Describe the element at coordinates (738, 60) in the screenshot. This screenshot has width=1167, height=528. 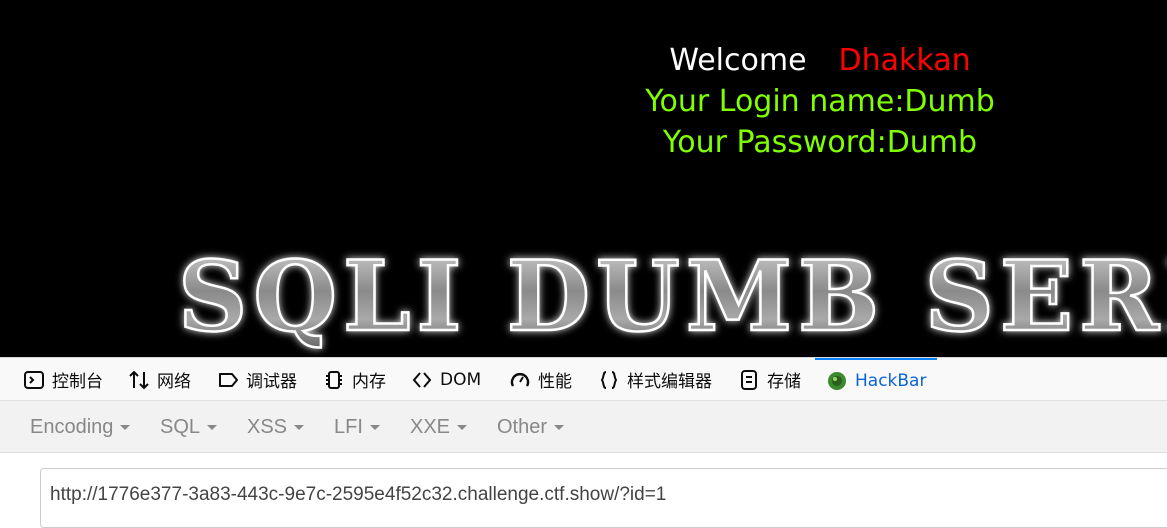
I see `welcome-text: Welcome` at that location.